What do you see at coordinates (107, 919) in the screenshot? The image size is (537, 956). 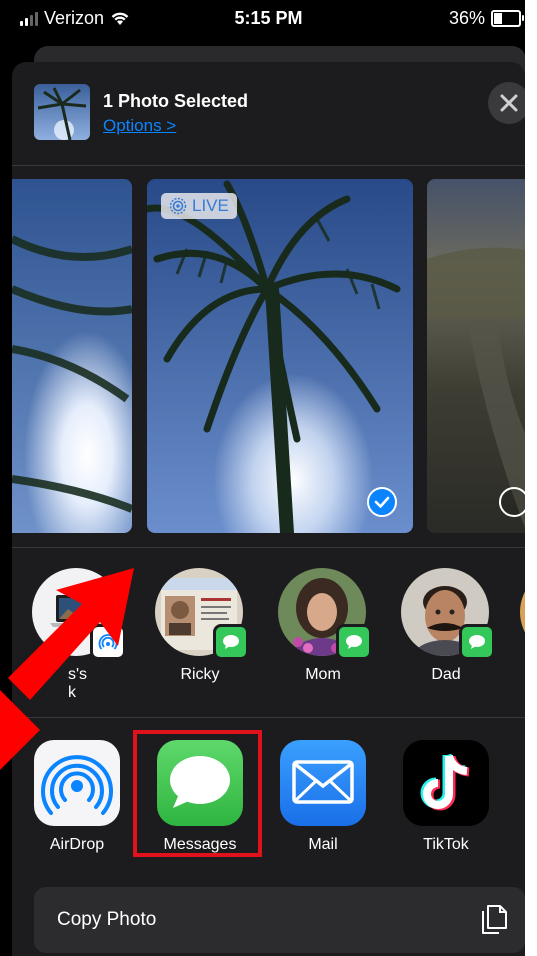 I see `action-label: Copy Photo` at bounding box center [107, 919].